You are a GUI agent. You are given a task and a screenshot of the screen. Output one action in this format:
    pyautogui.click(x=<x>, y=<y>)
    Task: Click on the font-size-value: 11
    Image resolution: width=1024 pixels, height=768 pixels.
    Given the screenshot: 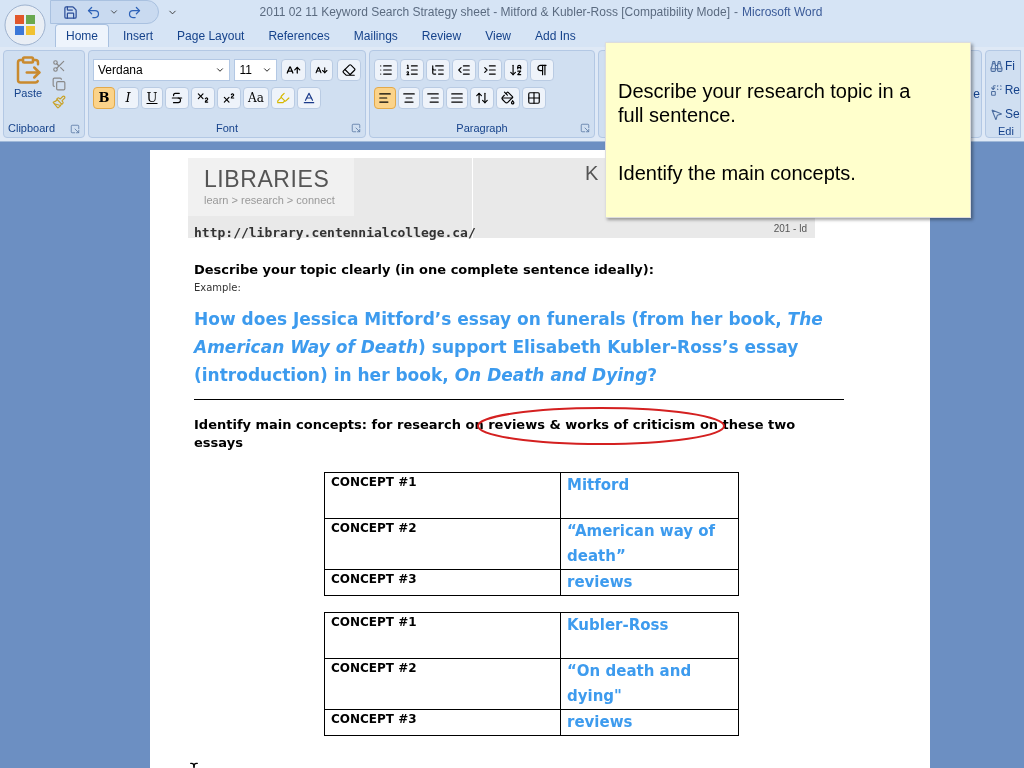 What is the action you would take?
    pyautogui.click(x=245, y=70)
    